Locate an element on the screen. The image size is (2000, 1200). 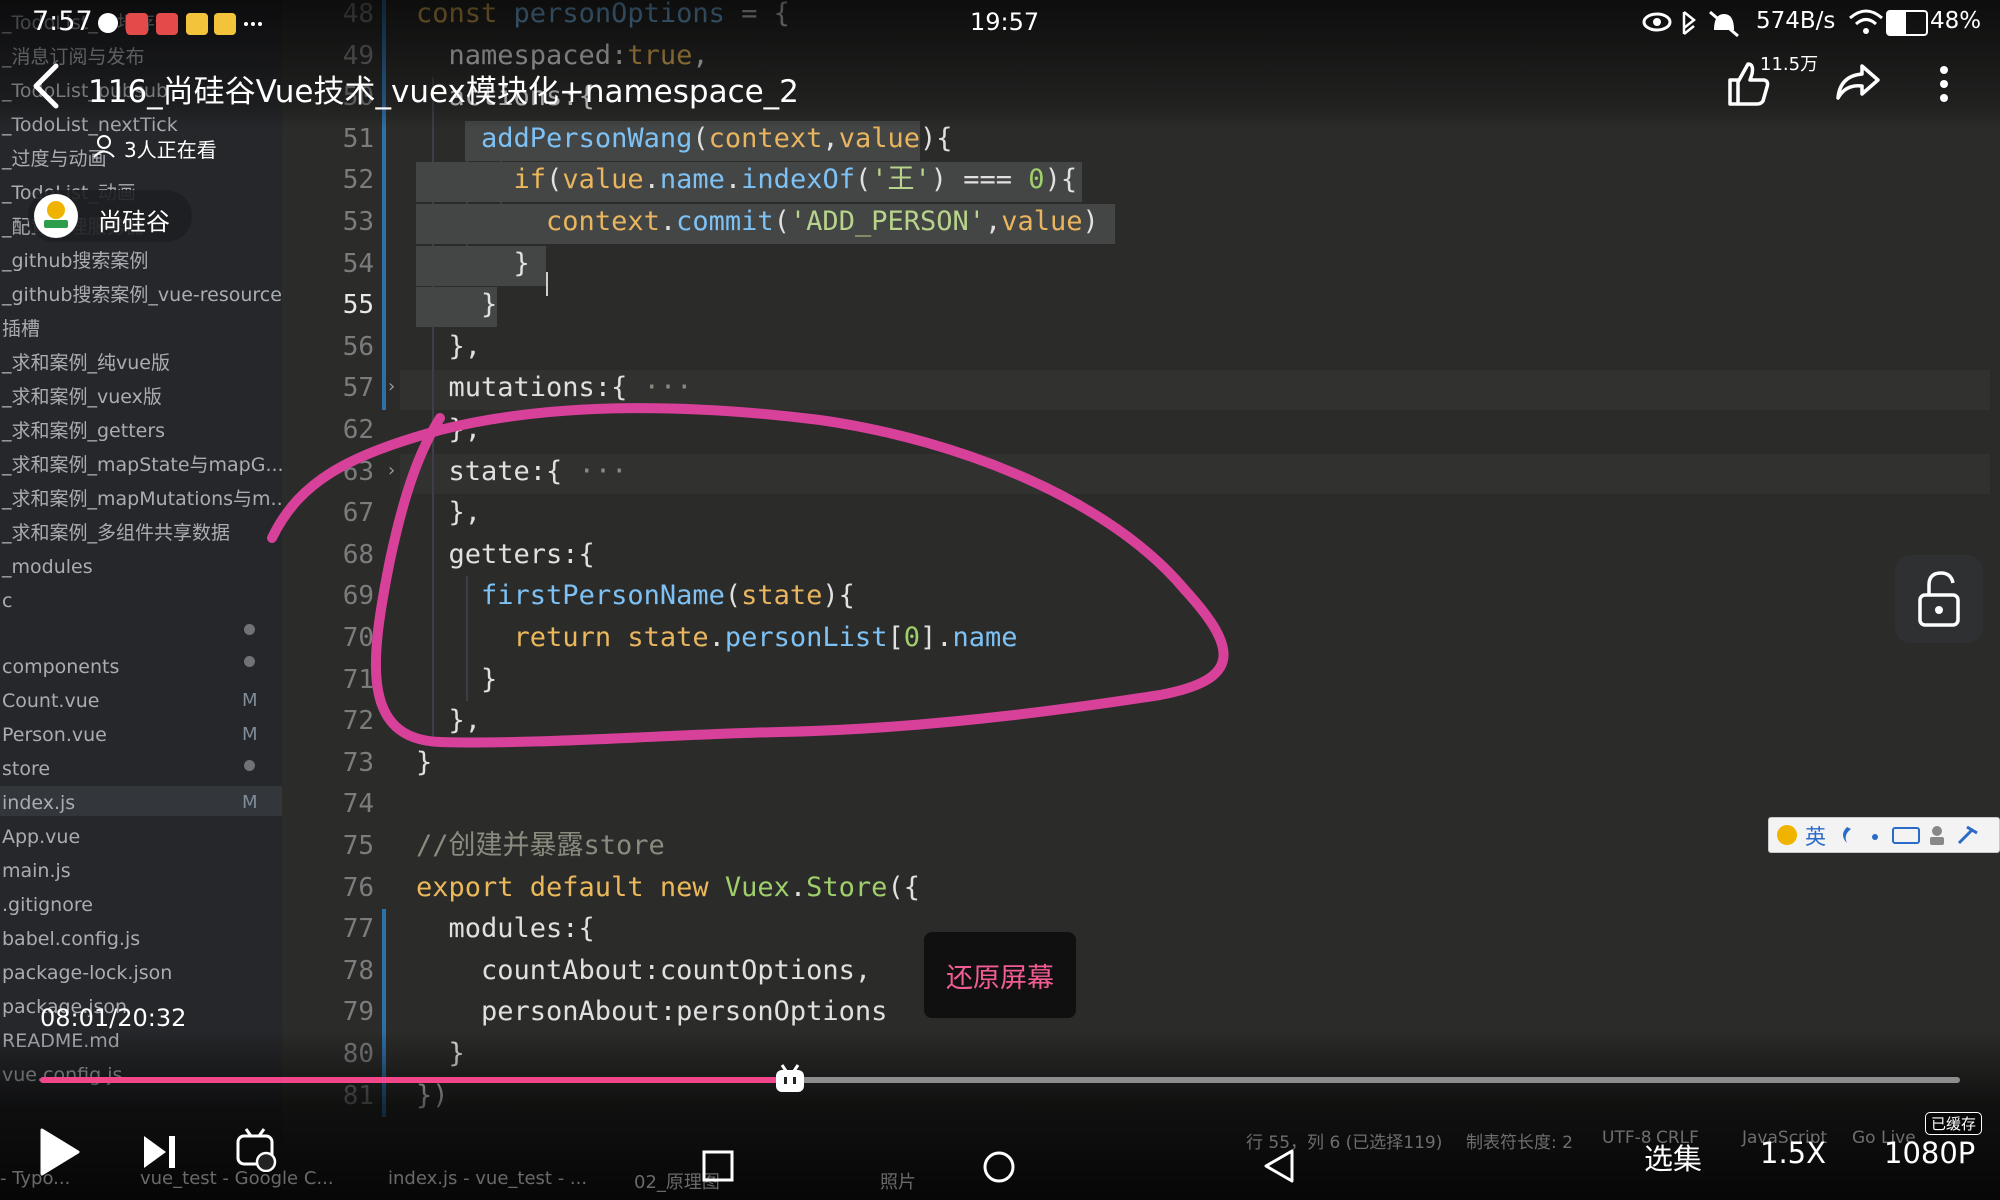
danmaku-button is located at coordinates (256, 1151).